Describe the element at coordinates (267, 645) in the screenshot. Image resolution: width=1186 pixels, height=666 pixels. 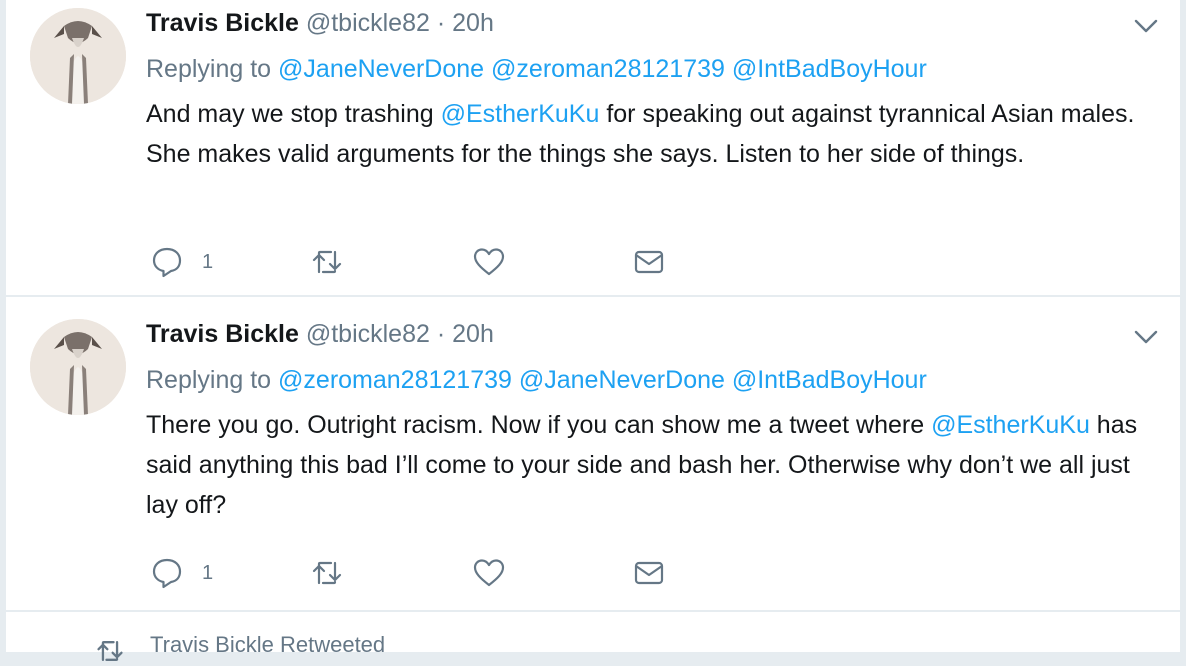
I see `retweeted-by-label: Travis Bickle Retweeted` at that location.